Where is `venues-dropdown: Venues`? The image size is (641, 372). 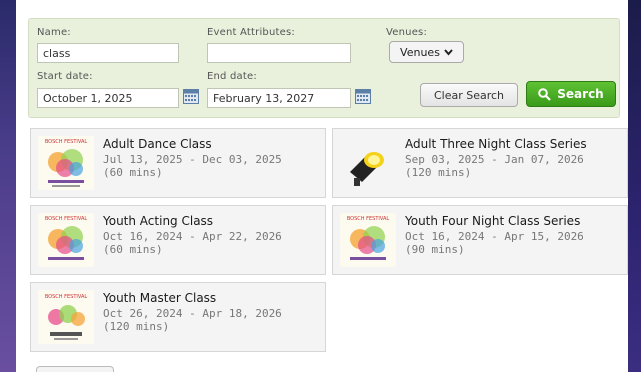 venues-dropdown: Venues is located at coordinates (426, 52).